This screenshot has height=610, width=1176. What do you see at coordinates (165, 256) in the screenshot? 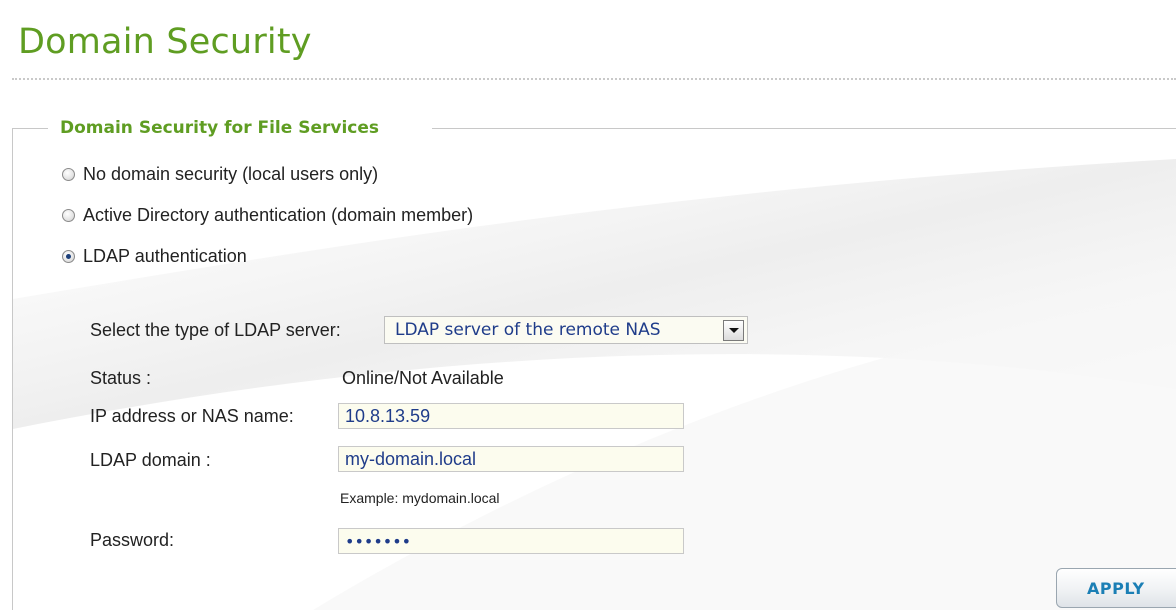
I see `radio-label: LDAP authentication` at bounding box center [165, 256].